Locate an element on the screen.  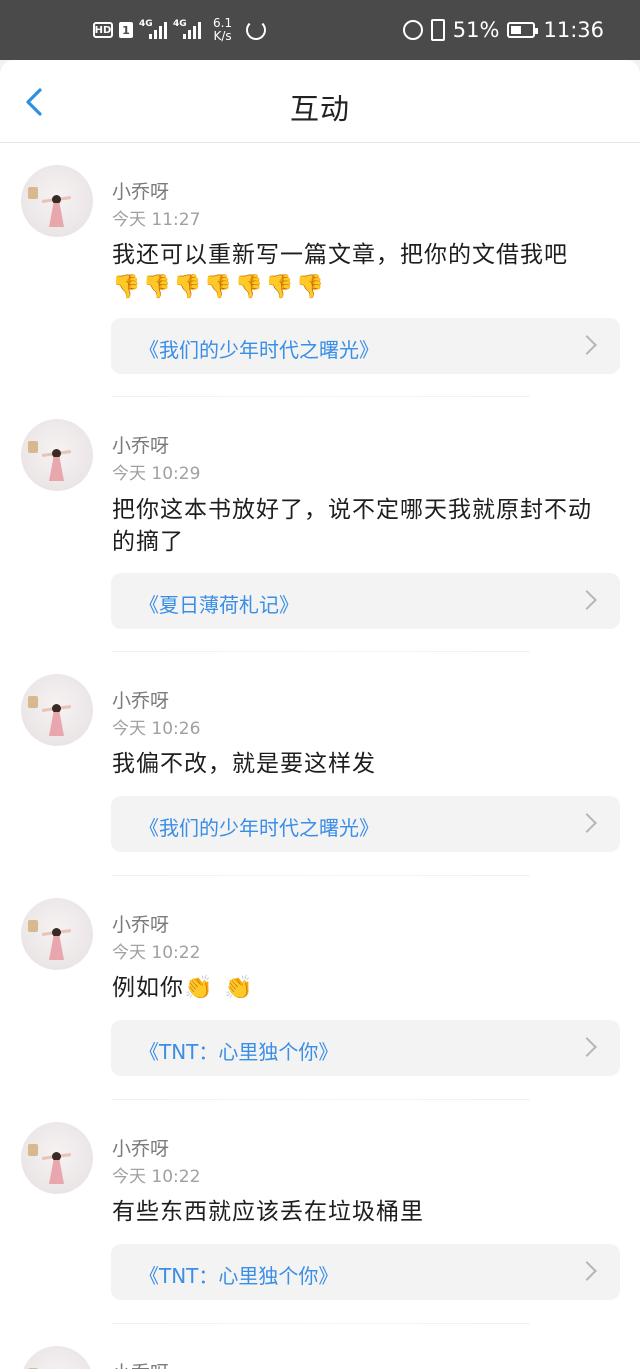
vibrate-icon is located at coordinates (437, 30).